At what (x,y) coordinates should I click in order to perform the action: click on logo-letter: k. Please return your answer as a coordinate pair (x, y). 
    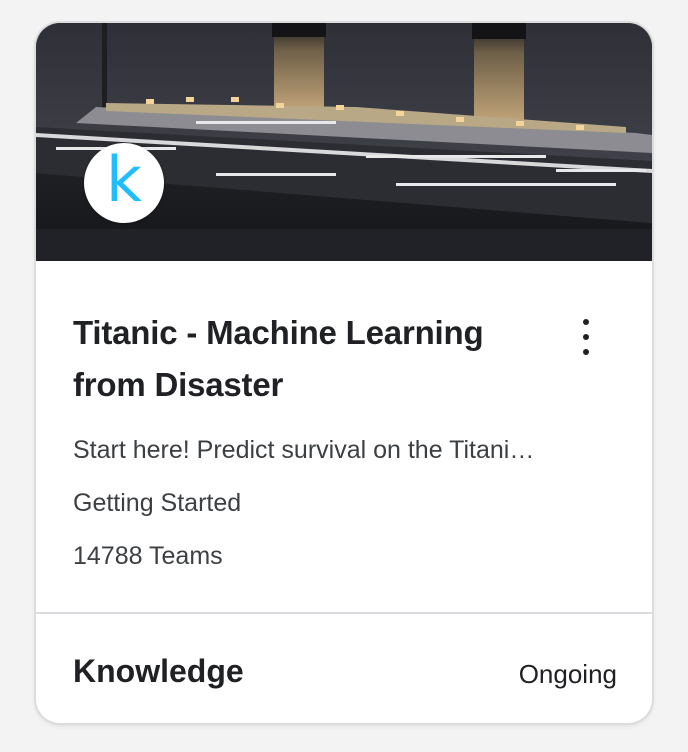
    Looking at the image, I should click on (124, 179).